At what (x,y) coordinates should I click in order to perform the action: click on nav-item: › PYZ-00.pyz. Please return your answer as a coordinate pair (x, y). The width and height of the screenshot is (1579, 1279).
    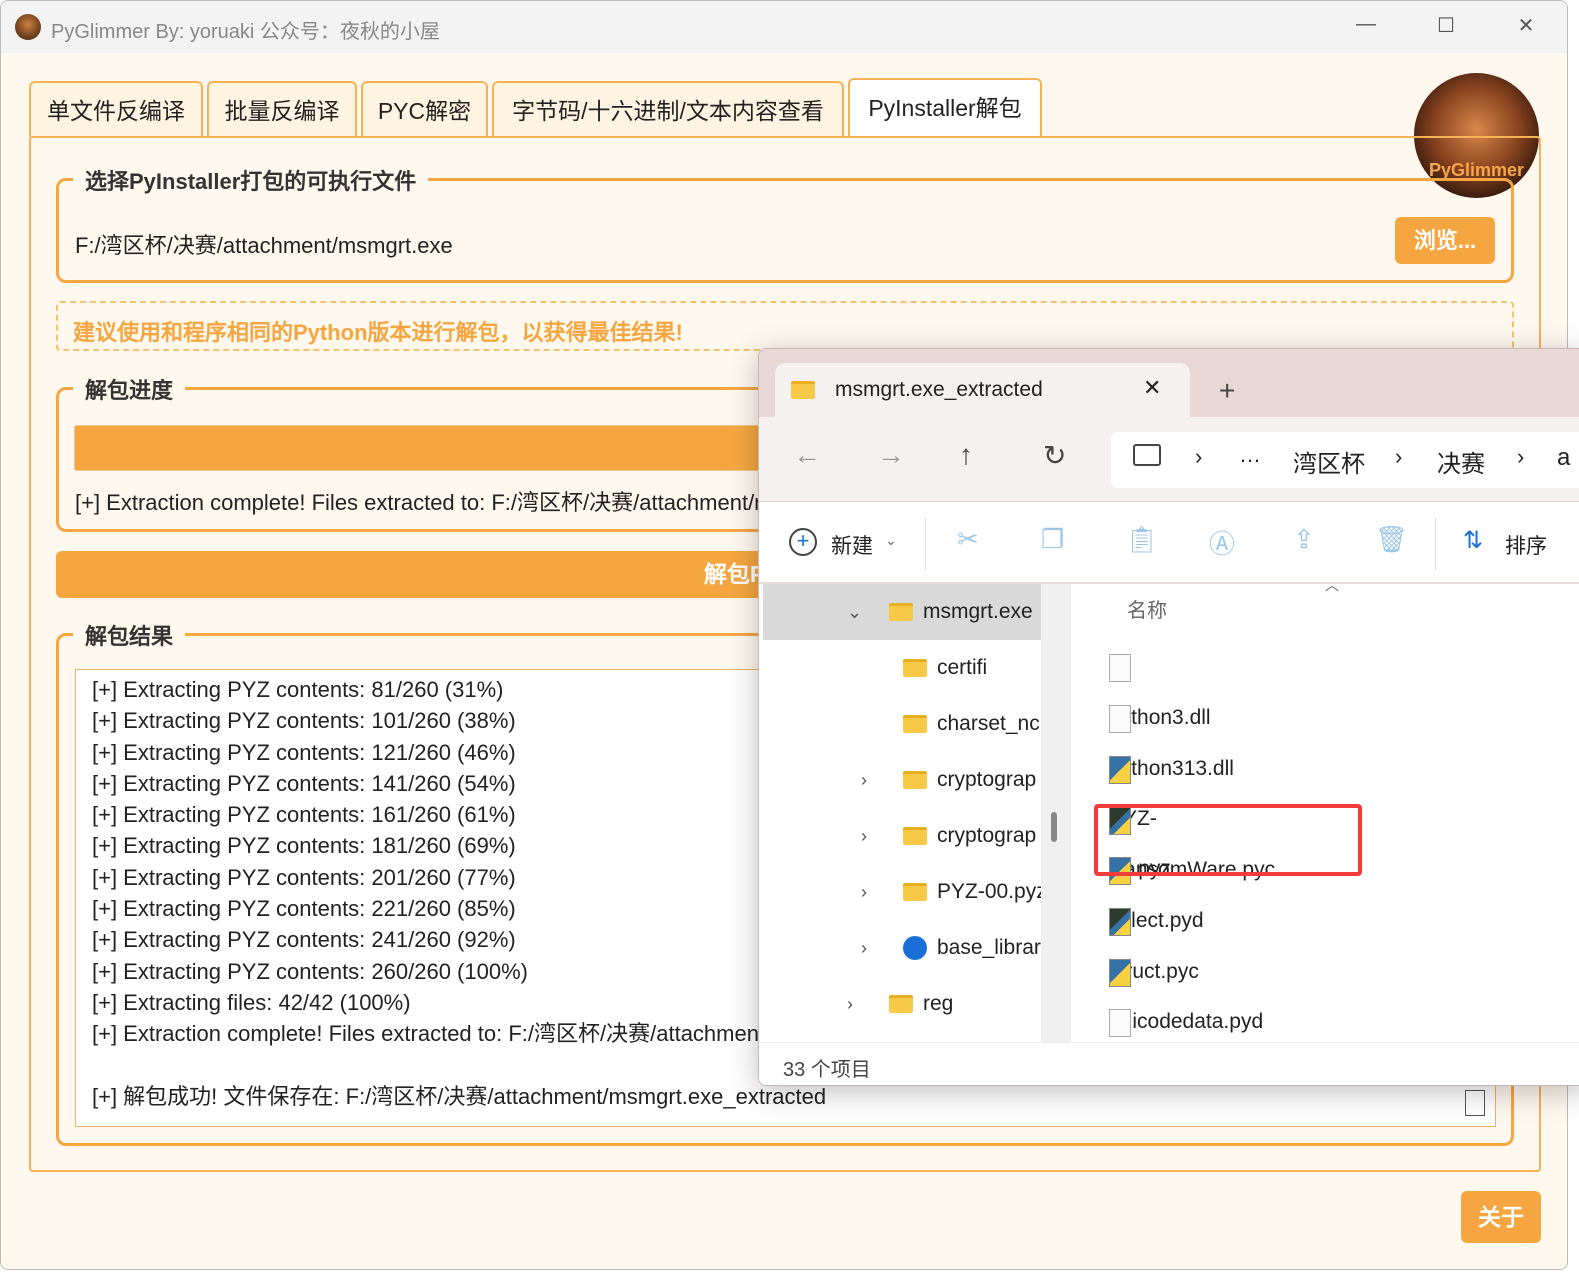
    Looking at the image, I should click on (905, 892).